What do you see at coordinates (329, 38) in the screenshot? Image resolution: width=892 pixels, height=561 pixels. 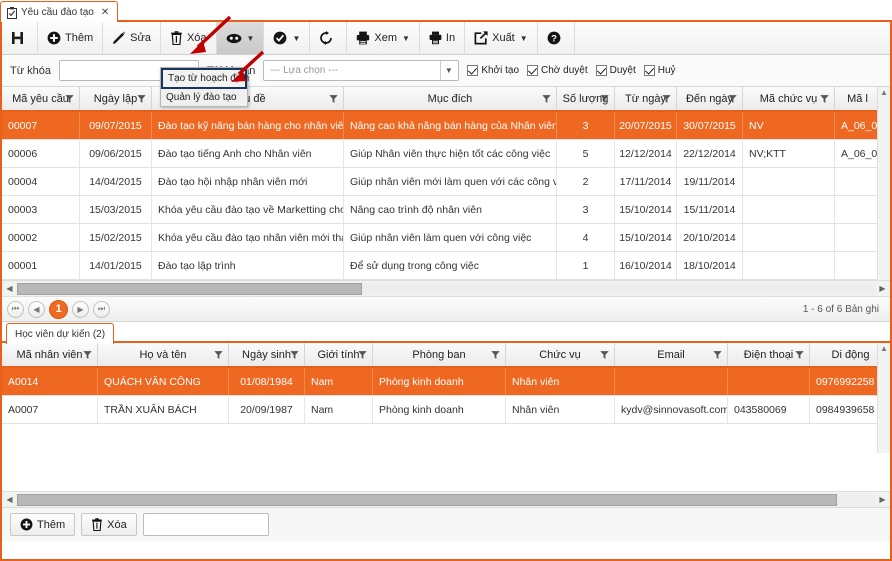 I see `refresh-button` at bounding box center [329, 38].